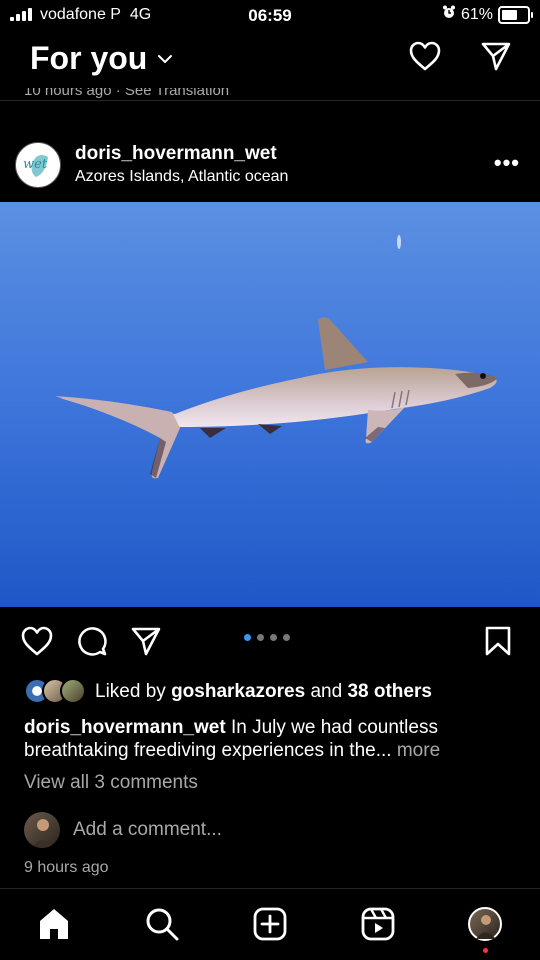  I want to click on feed-selector: For you, so click(101, 58).